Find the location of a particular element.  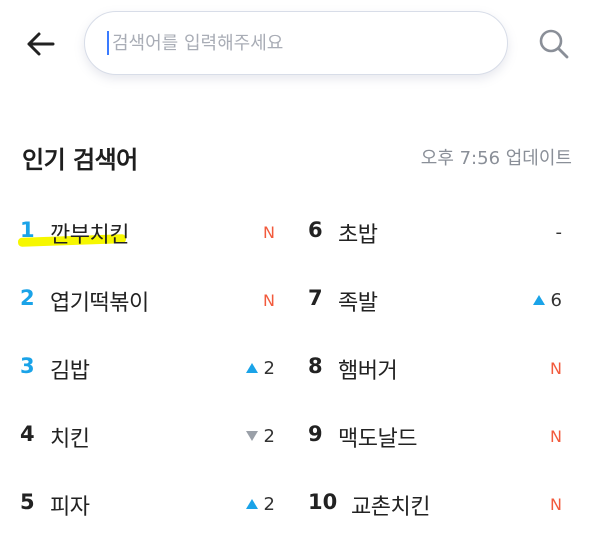

rank-number: 4 is located at coordinates (27, 434).